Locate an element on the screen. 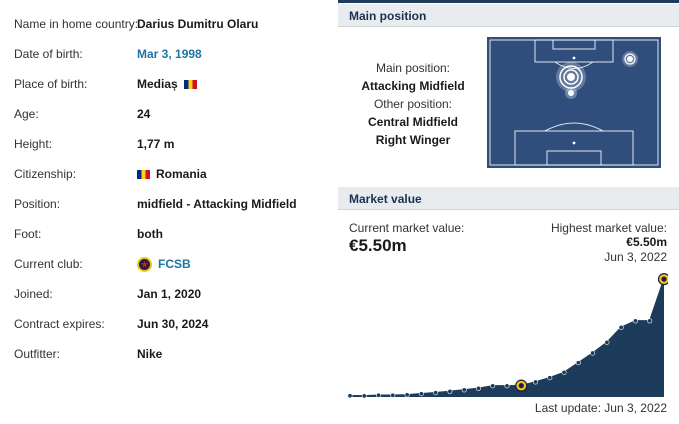 This screenshot has height=424, width=679. info-label: Current club: is located at coordinates (48, 264).